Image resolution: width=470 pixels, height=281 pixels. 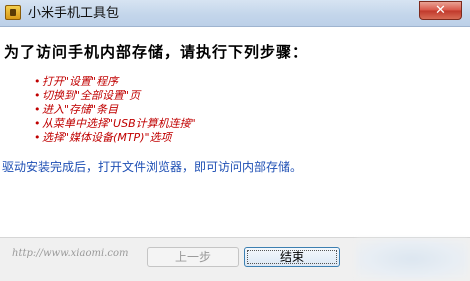 I want to click on instruction-heading: 为了访问手机内部存储，请执行下列步骤：, so click(x=156, y=52).